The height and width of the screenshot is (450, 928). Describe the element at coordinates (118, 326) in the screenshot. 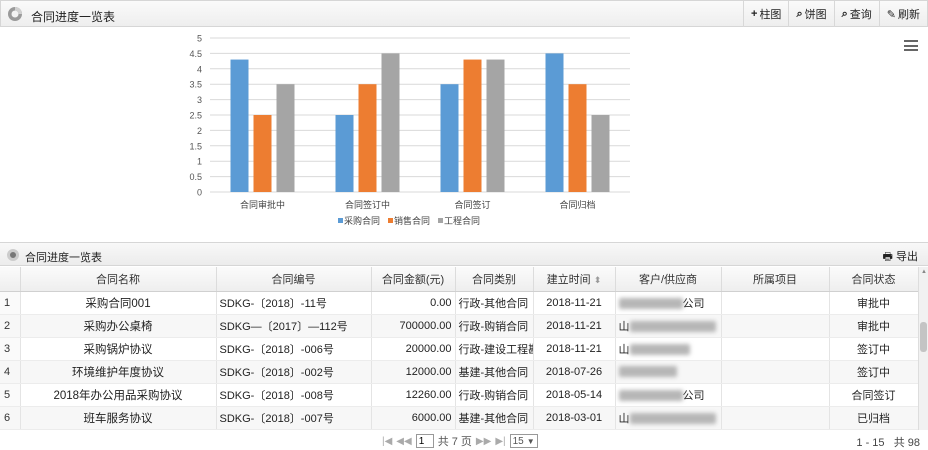

I see `contract-name: 采购办公桌椅` at that location.